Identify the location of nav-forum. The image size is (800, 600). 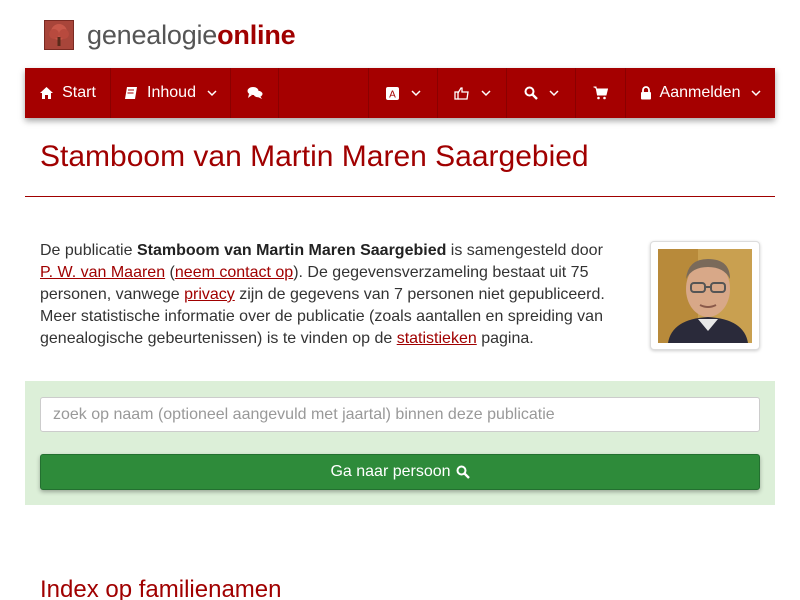
(255, 93).